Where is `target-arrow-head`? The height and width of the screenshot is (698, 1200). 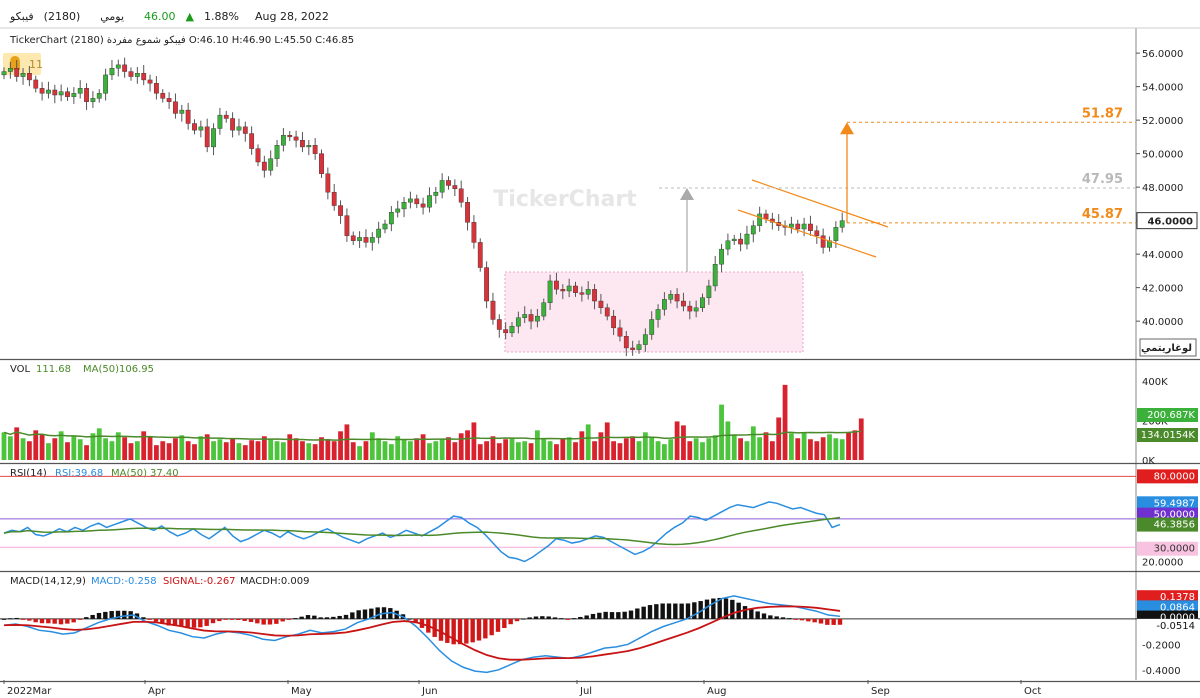 target-arrow-head is located at coordinates (847, 128).